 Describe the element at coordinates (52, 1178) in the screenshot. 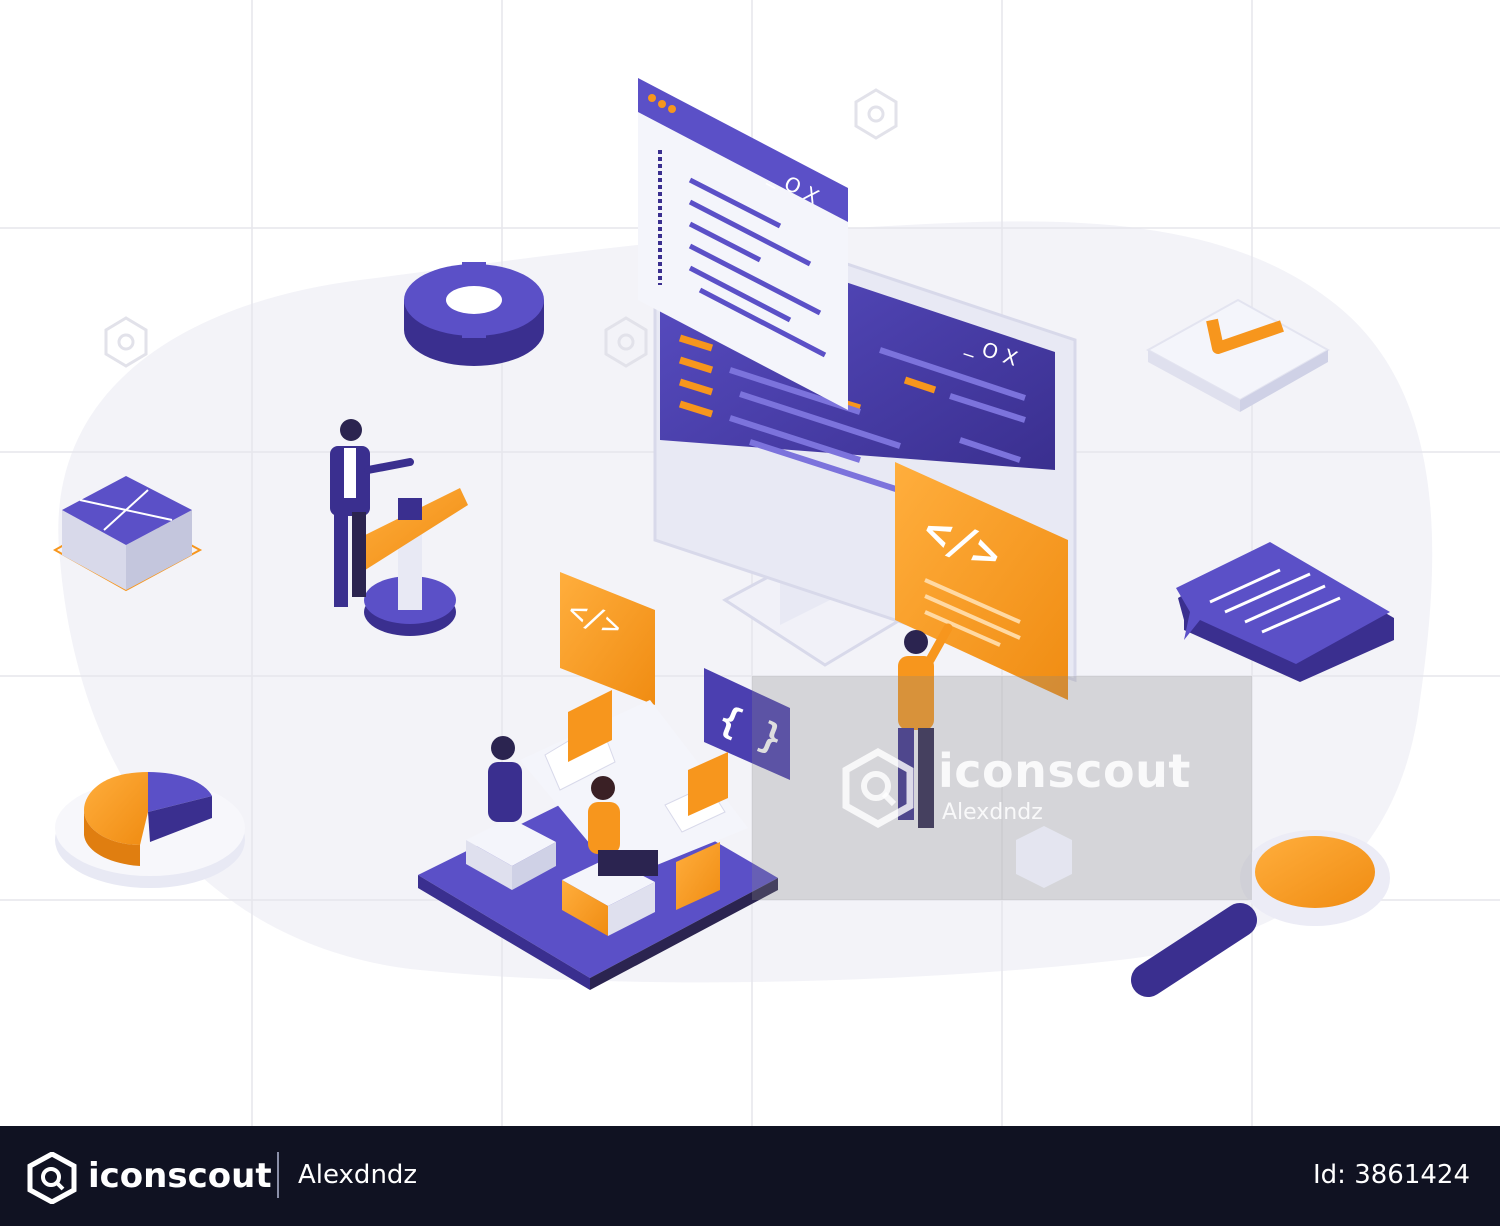

I see `iconscout-logo-icon` at that location.